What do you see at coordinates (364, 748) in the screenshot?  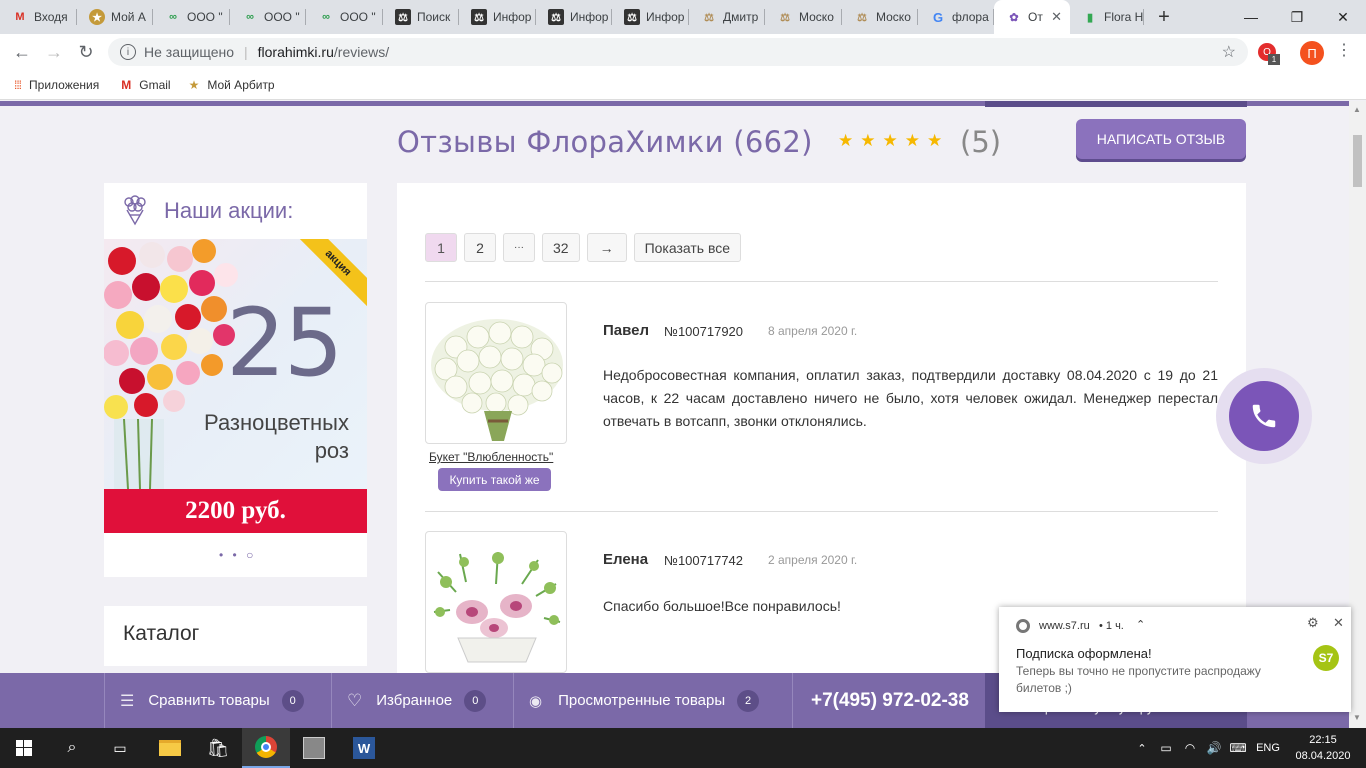 I see `word-icon: W` at bounding box center [364, 748].